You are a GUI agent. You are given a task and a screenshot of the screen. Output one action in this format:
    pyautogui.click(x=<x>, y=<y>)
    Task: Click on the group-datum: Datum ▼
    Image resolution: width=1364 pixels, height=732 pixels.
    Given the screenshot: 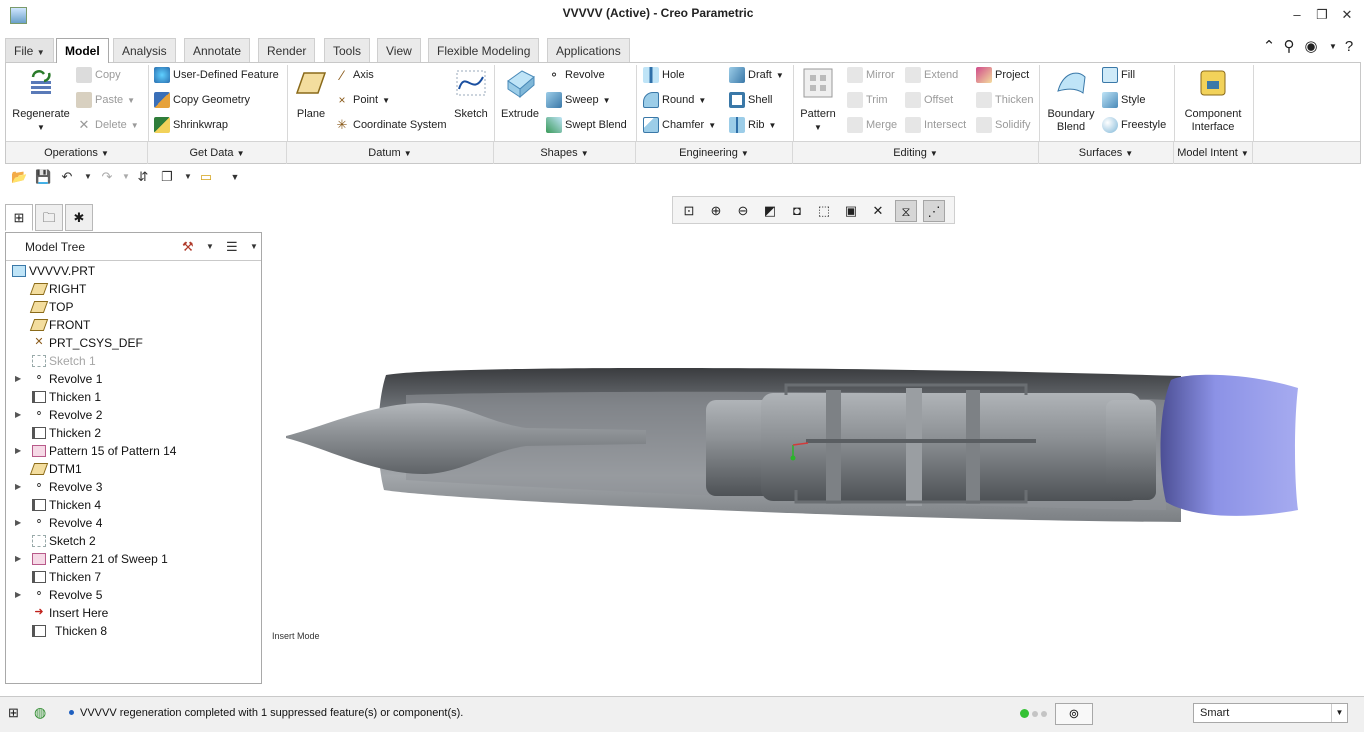 What is the action you would take?
    pyautogui.click(x=390, y=153)
    